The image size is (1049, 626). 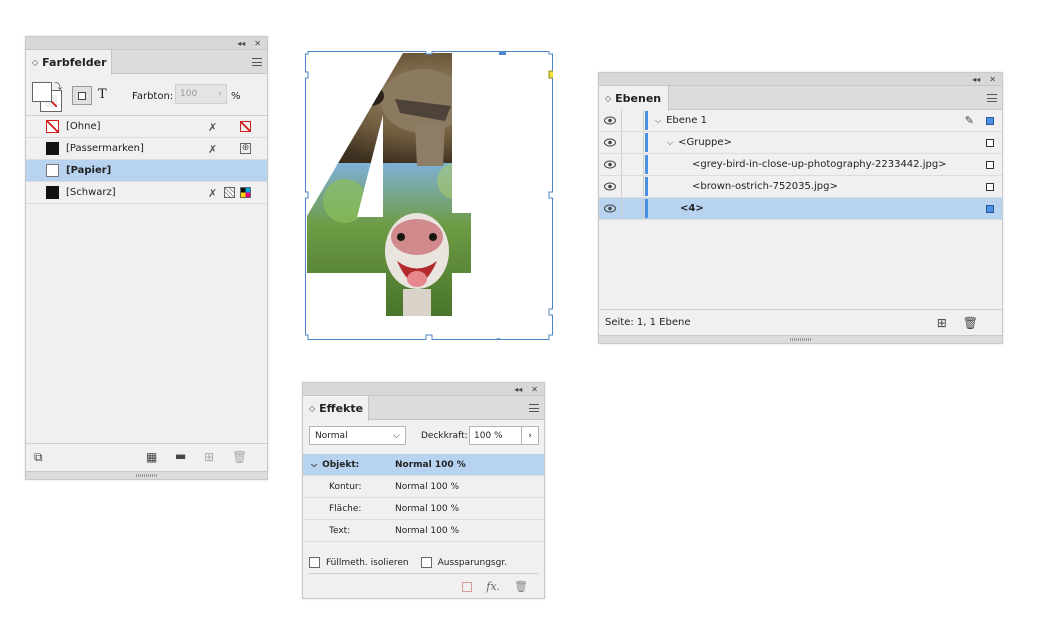 What do you see at coordinates (502, 53) in the screenshot?
I see `content-grabber-handle` at bounding box center [502, 53].